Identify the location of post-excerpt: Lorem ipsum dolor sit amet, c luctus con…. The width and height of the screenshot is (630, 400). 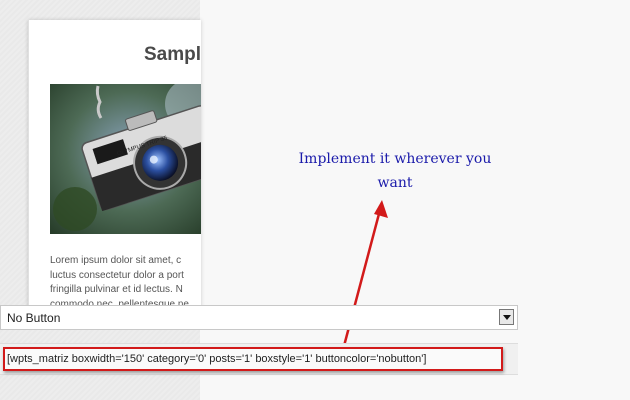
(125, 283).